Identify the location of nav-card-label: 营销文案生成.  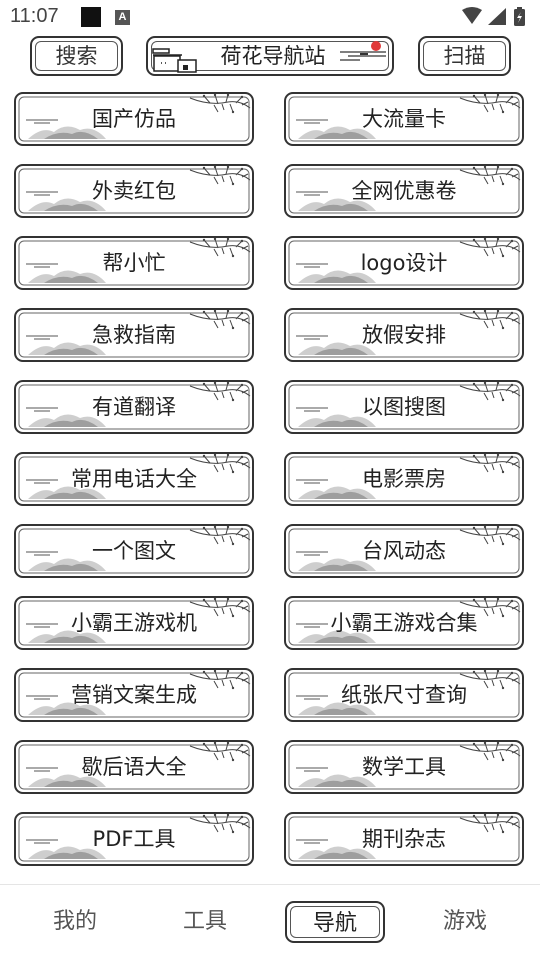
(134, 695).